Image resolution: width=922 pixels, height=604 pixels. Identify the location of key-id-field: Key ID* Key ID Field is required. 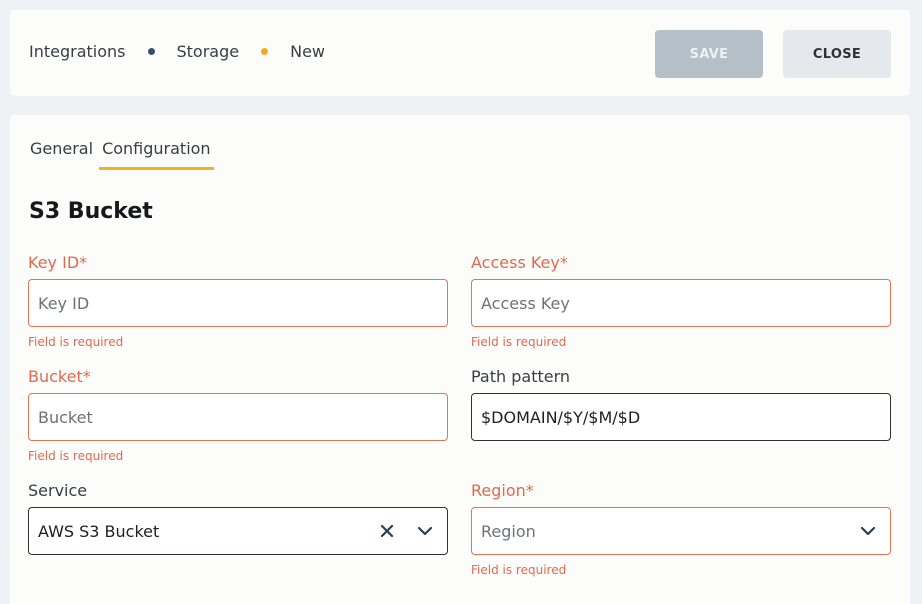
(238, 301).